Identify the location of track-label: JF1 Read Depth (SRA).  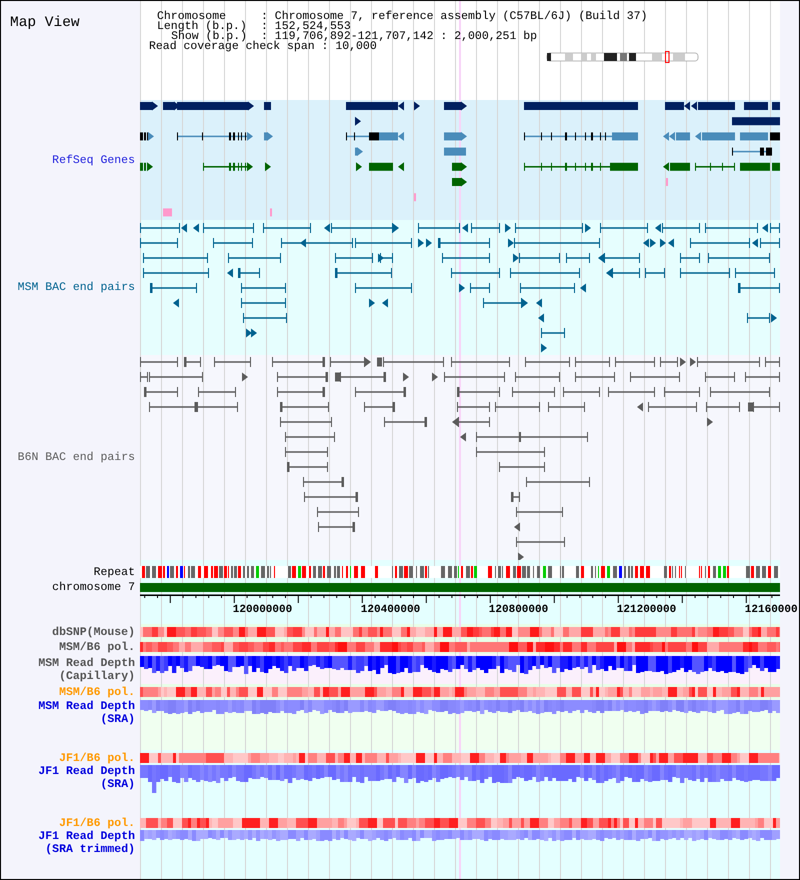
(86, 778).